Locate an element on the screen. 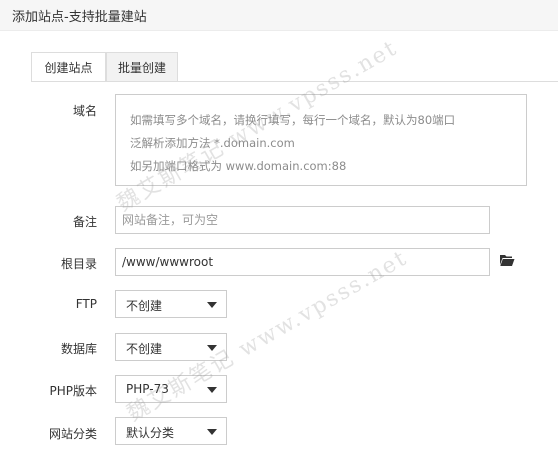  remark-input: 网站备注，可为空 is located at coordinates (302, 220).